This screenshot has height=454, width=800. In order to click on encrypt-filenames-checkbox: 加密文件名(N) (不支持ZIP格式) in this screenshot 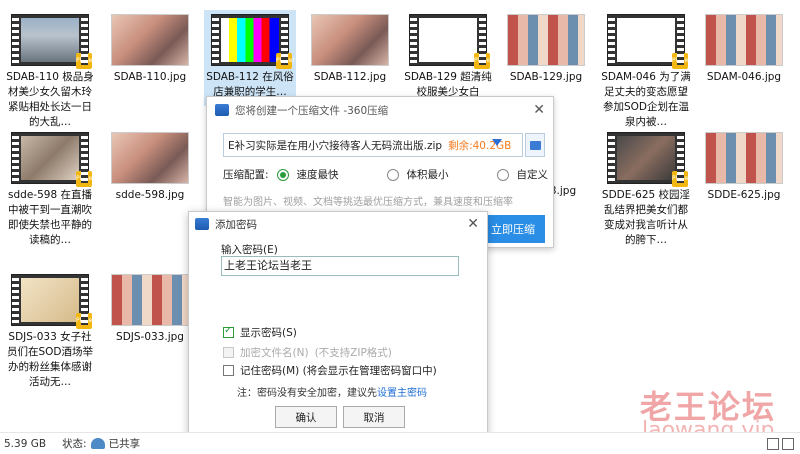, I will do `click(307, 352)`.